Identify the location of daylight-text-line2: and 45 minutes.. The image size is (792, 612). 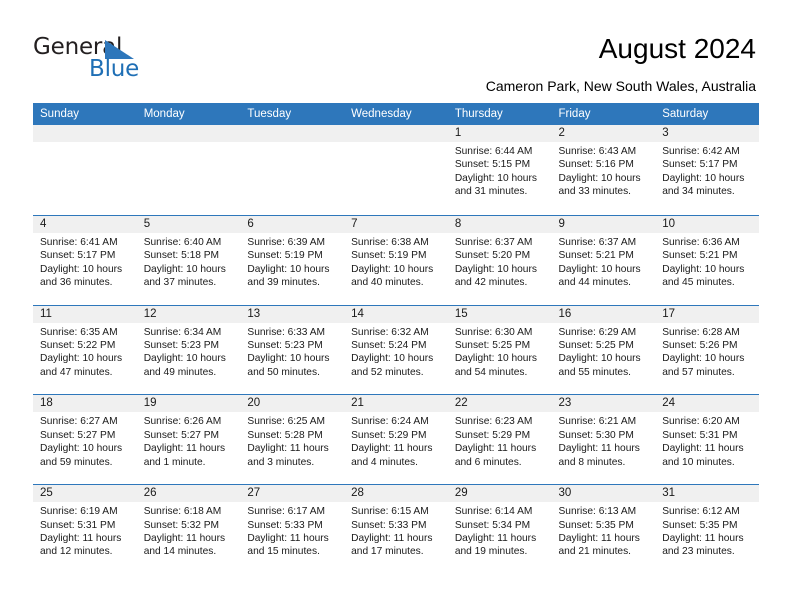
(698, 283).